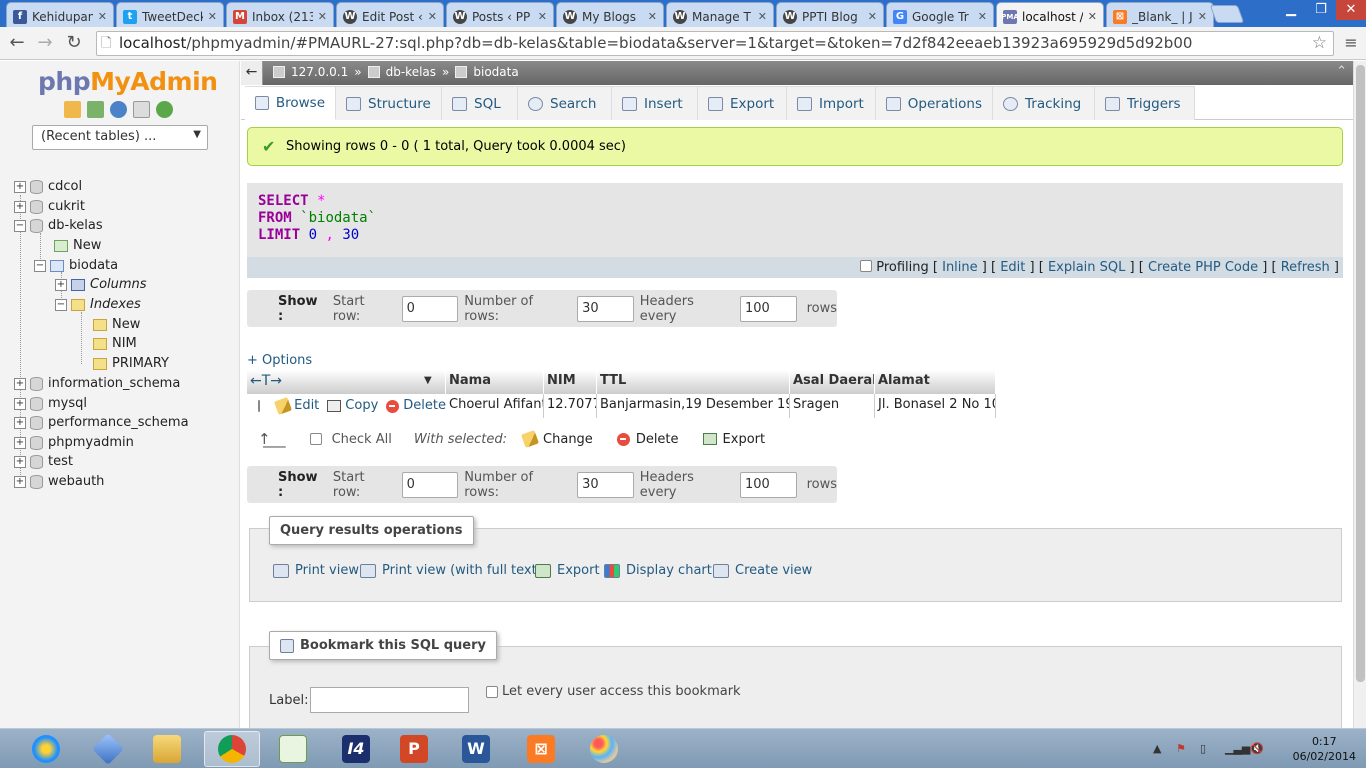 The height and width of the screenshot is (768, 1366). What do you see at coordinates (1183, 749) in the screenshot?
I see `tray-app-icon: ⚑` at bounding box center [1183, 749].